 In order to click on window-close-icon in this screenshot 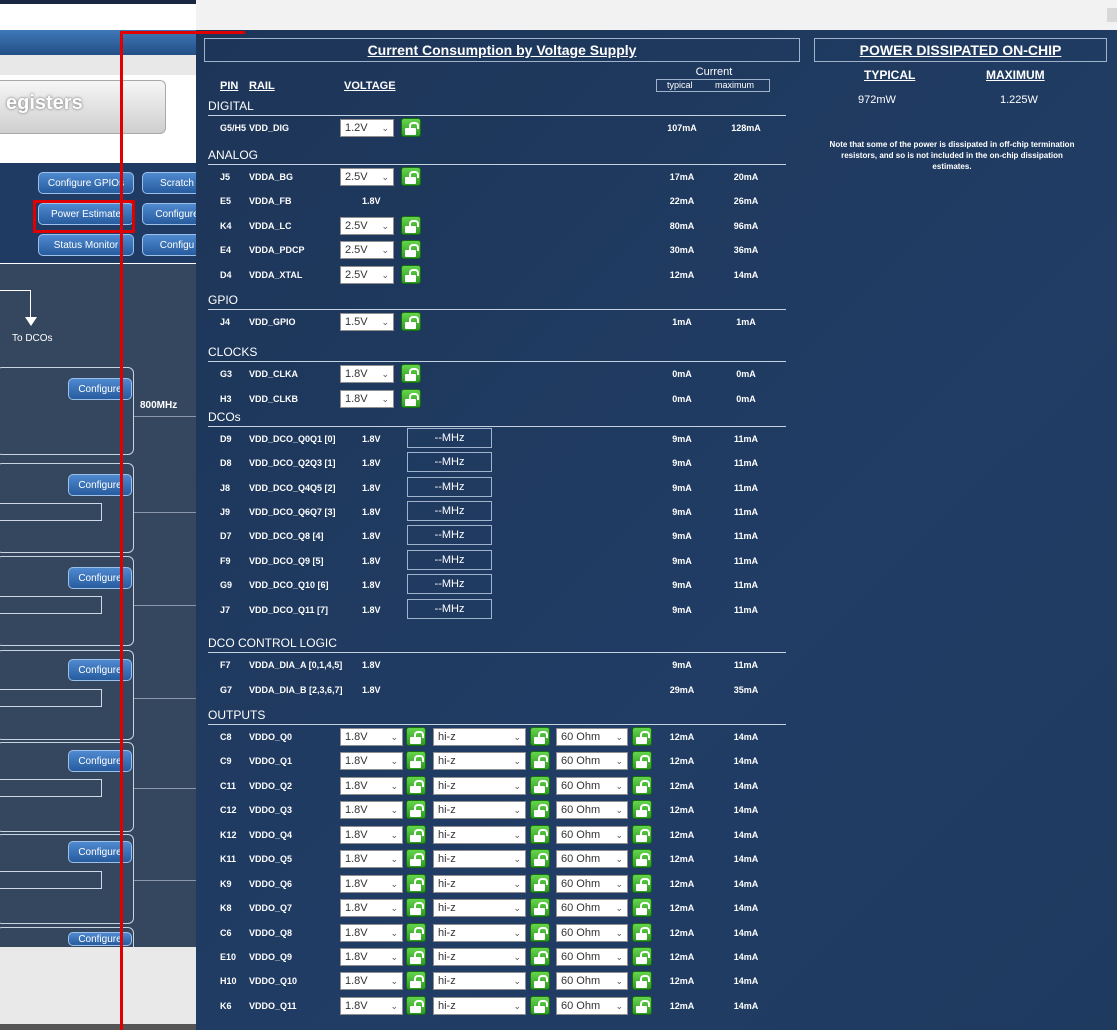, I will do `click(1112, 15)`.